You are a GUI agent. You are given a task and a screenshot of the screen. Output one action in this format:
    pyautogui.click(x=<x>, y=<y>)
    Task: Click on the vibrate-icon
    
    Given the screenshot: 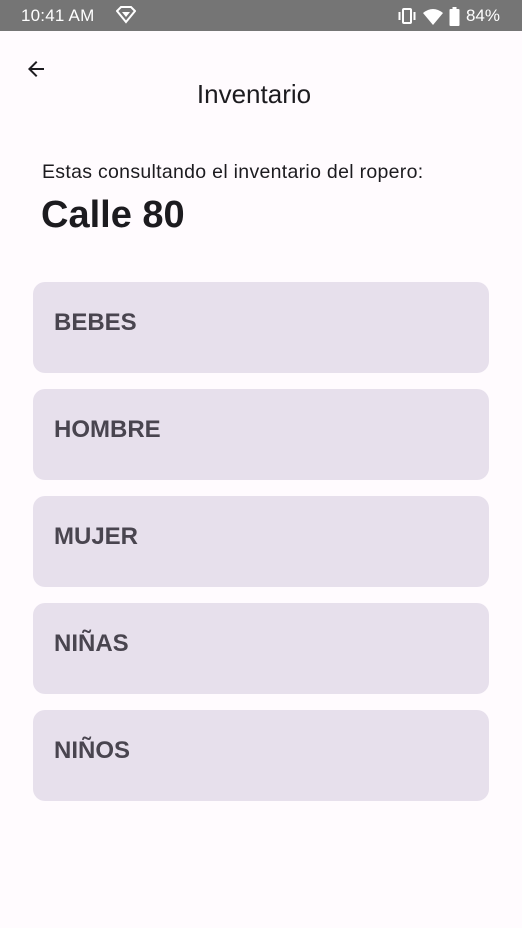 What is the action you would take?
    pyautogui.click(x=407, y=16)
    